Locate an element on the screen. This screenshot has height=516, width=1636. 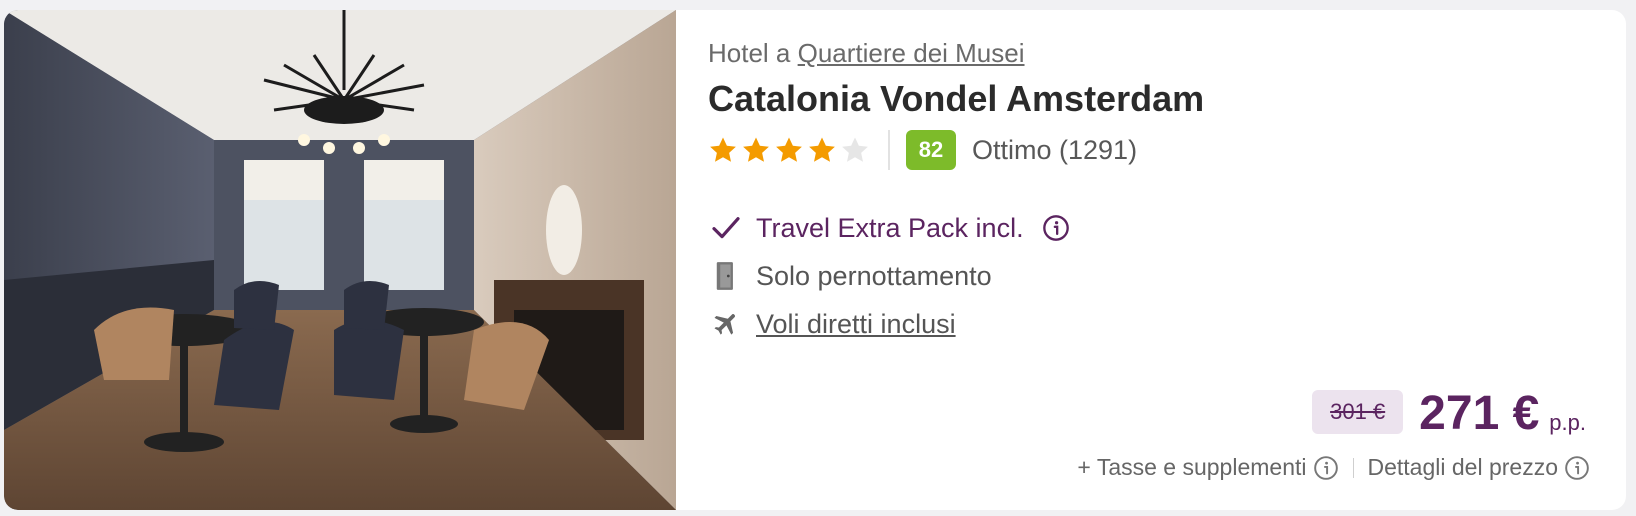
feature-board: Solo pernottamento is located at coordinates (850, 276).